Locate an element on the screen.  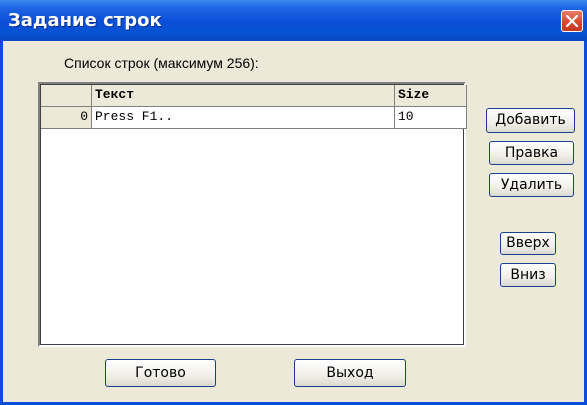
row-index-cell: 0 is located at coordinates (66, 118).